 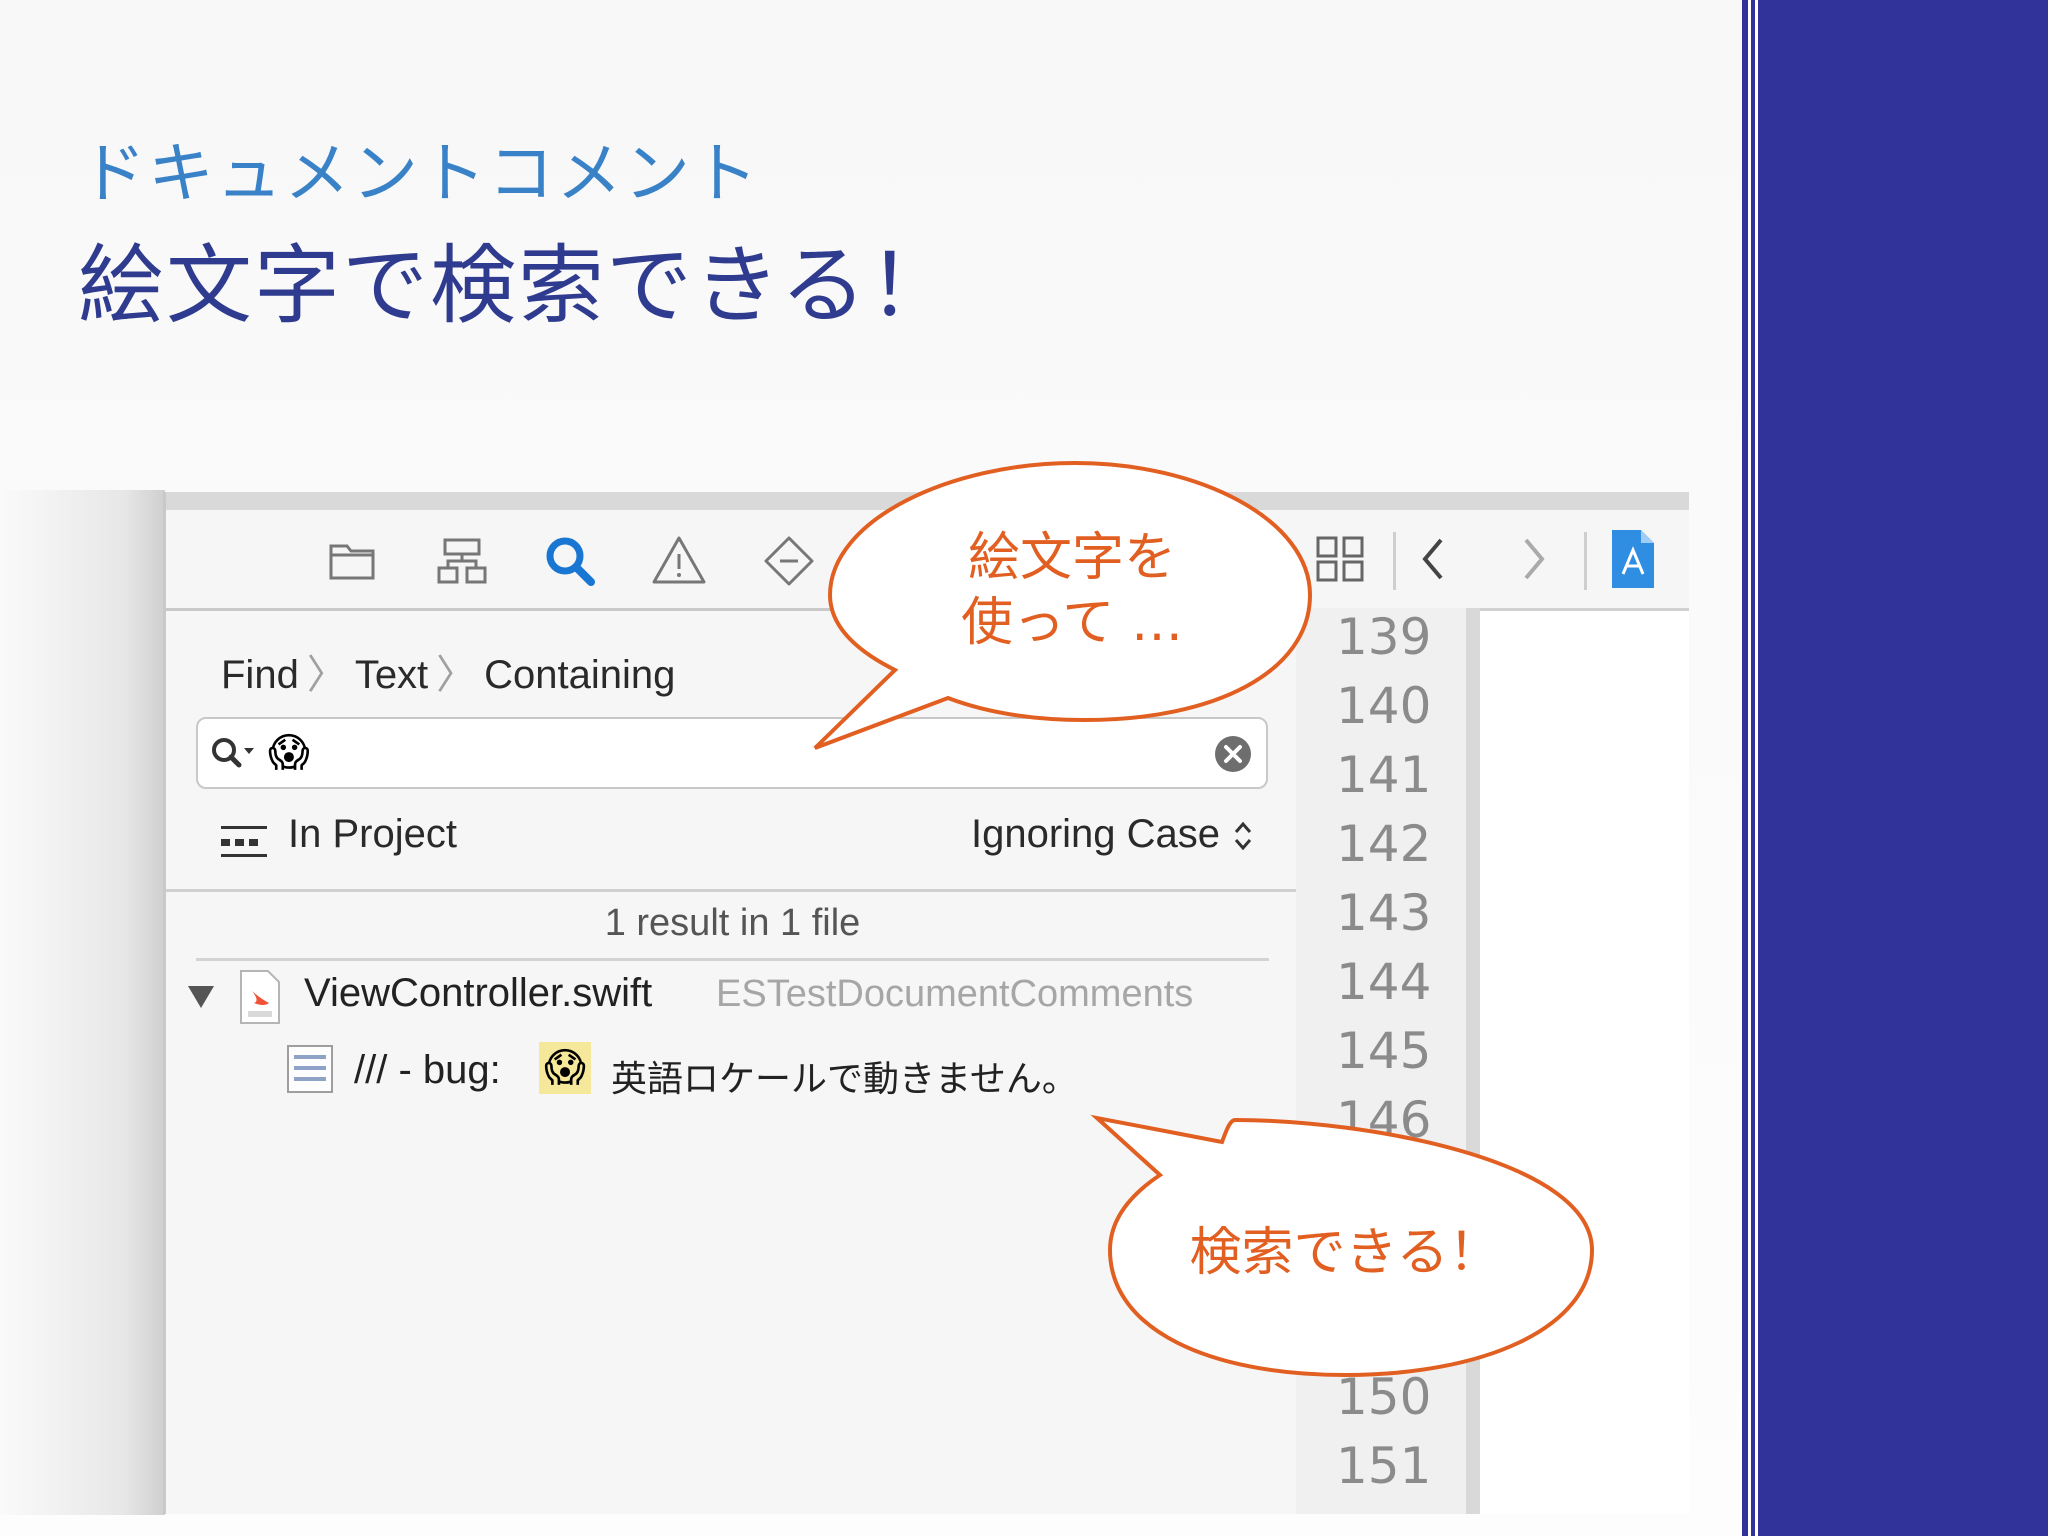 I want to click on warning-icon, so click(x=679, y=561).